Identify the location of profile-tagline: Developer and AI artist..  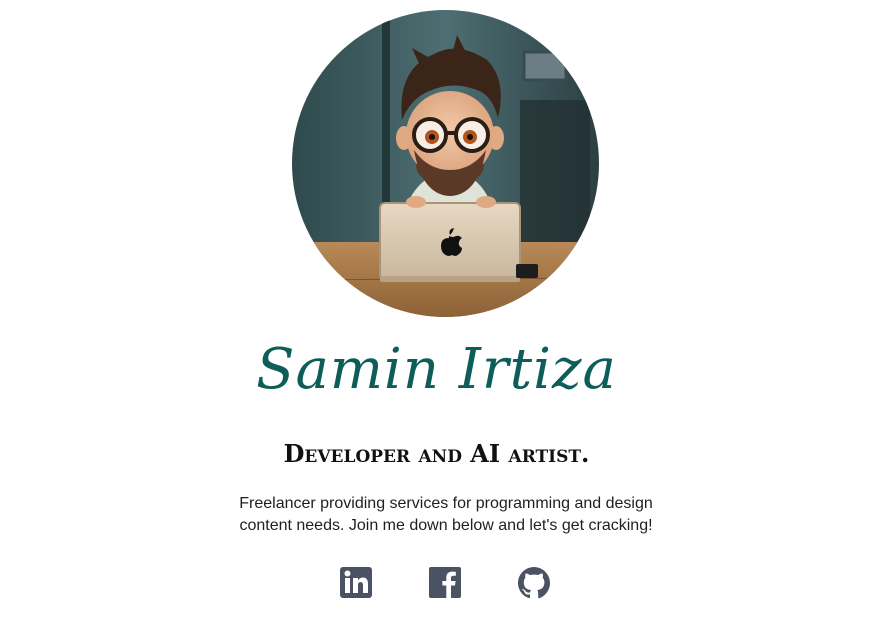
(436, 453).